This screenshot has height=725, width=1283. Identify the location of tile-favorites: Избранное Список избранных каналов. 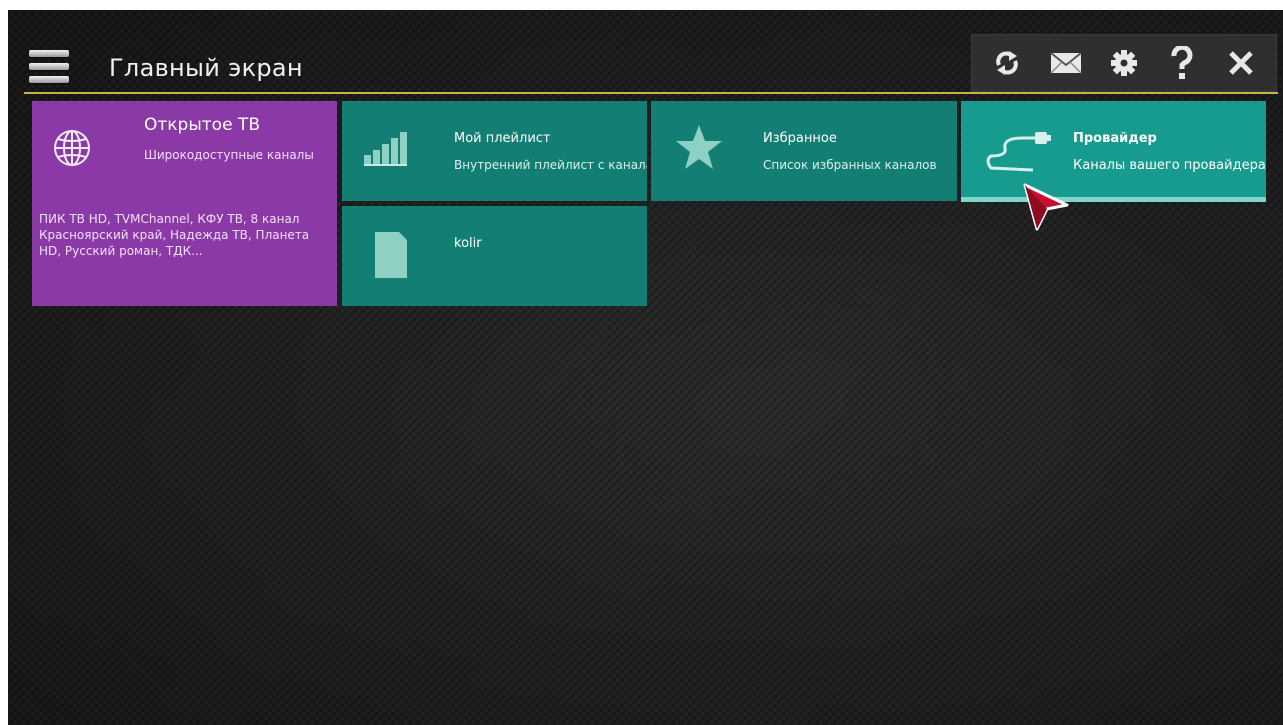
(804, 151).